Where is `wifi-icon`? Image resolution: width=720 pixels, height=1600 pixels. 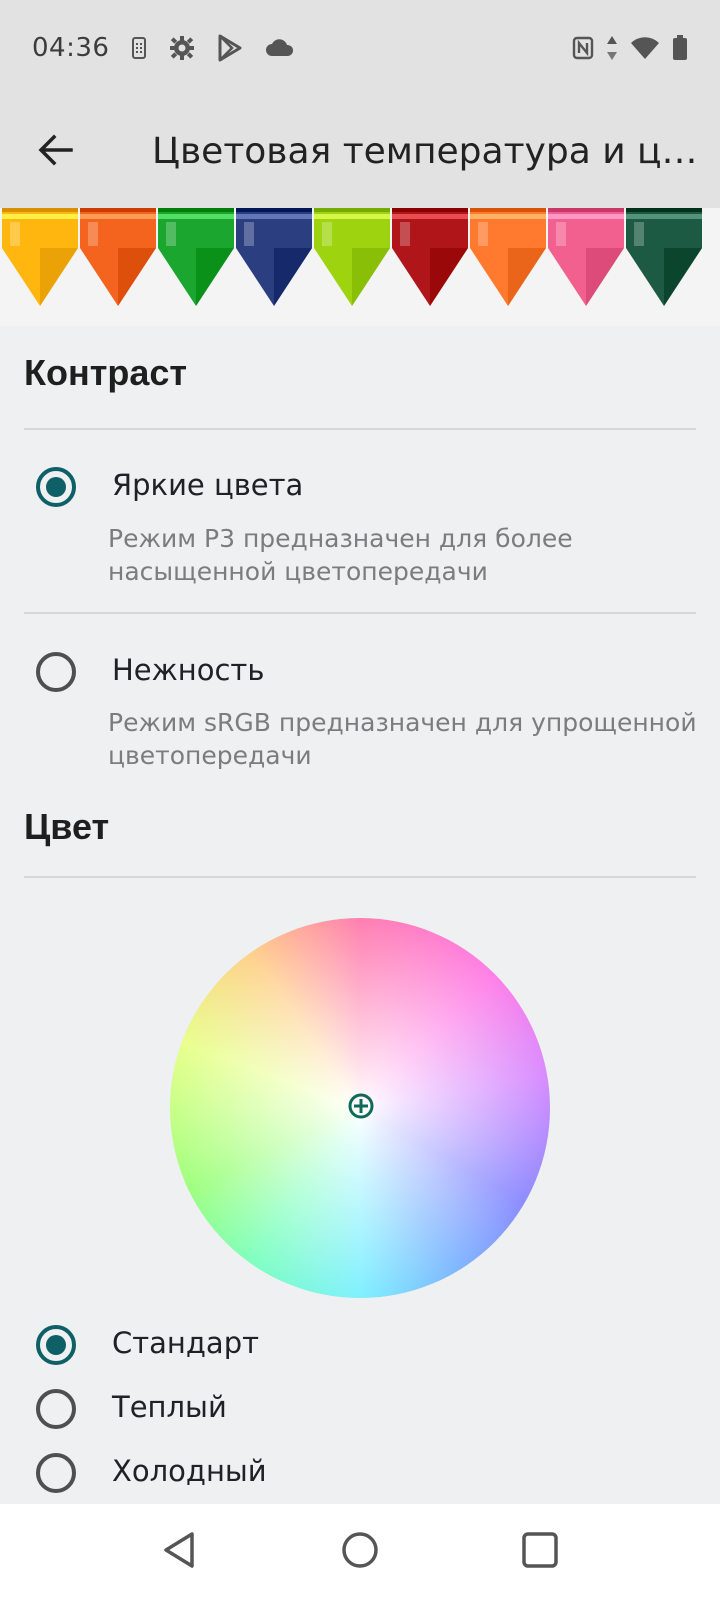
wifi-icon is located at coordinates (645, 48).